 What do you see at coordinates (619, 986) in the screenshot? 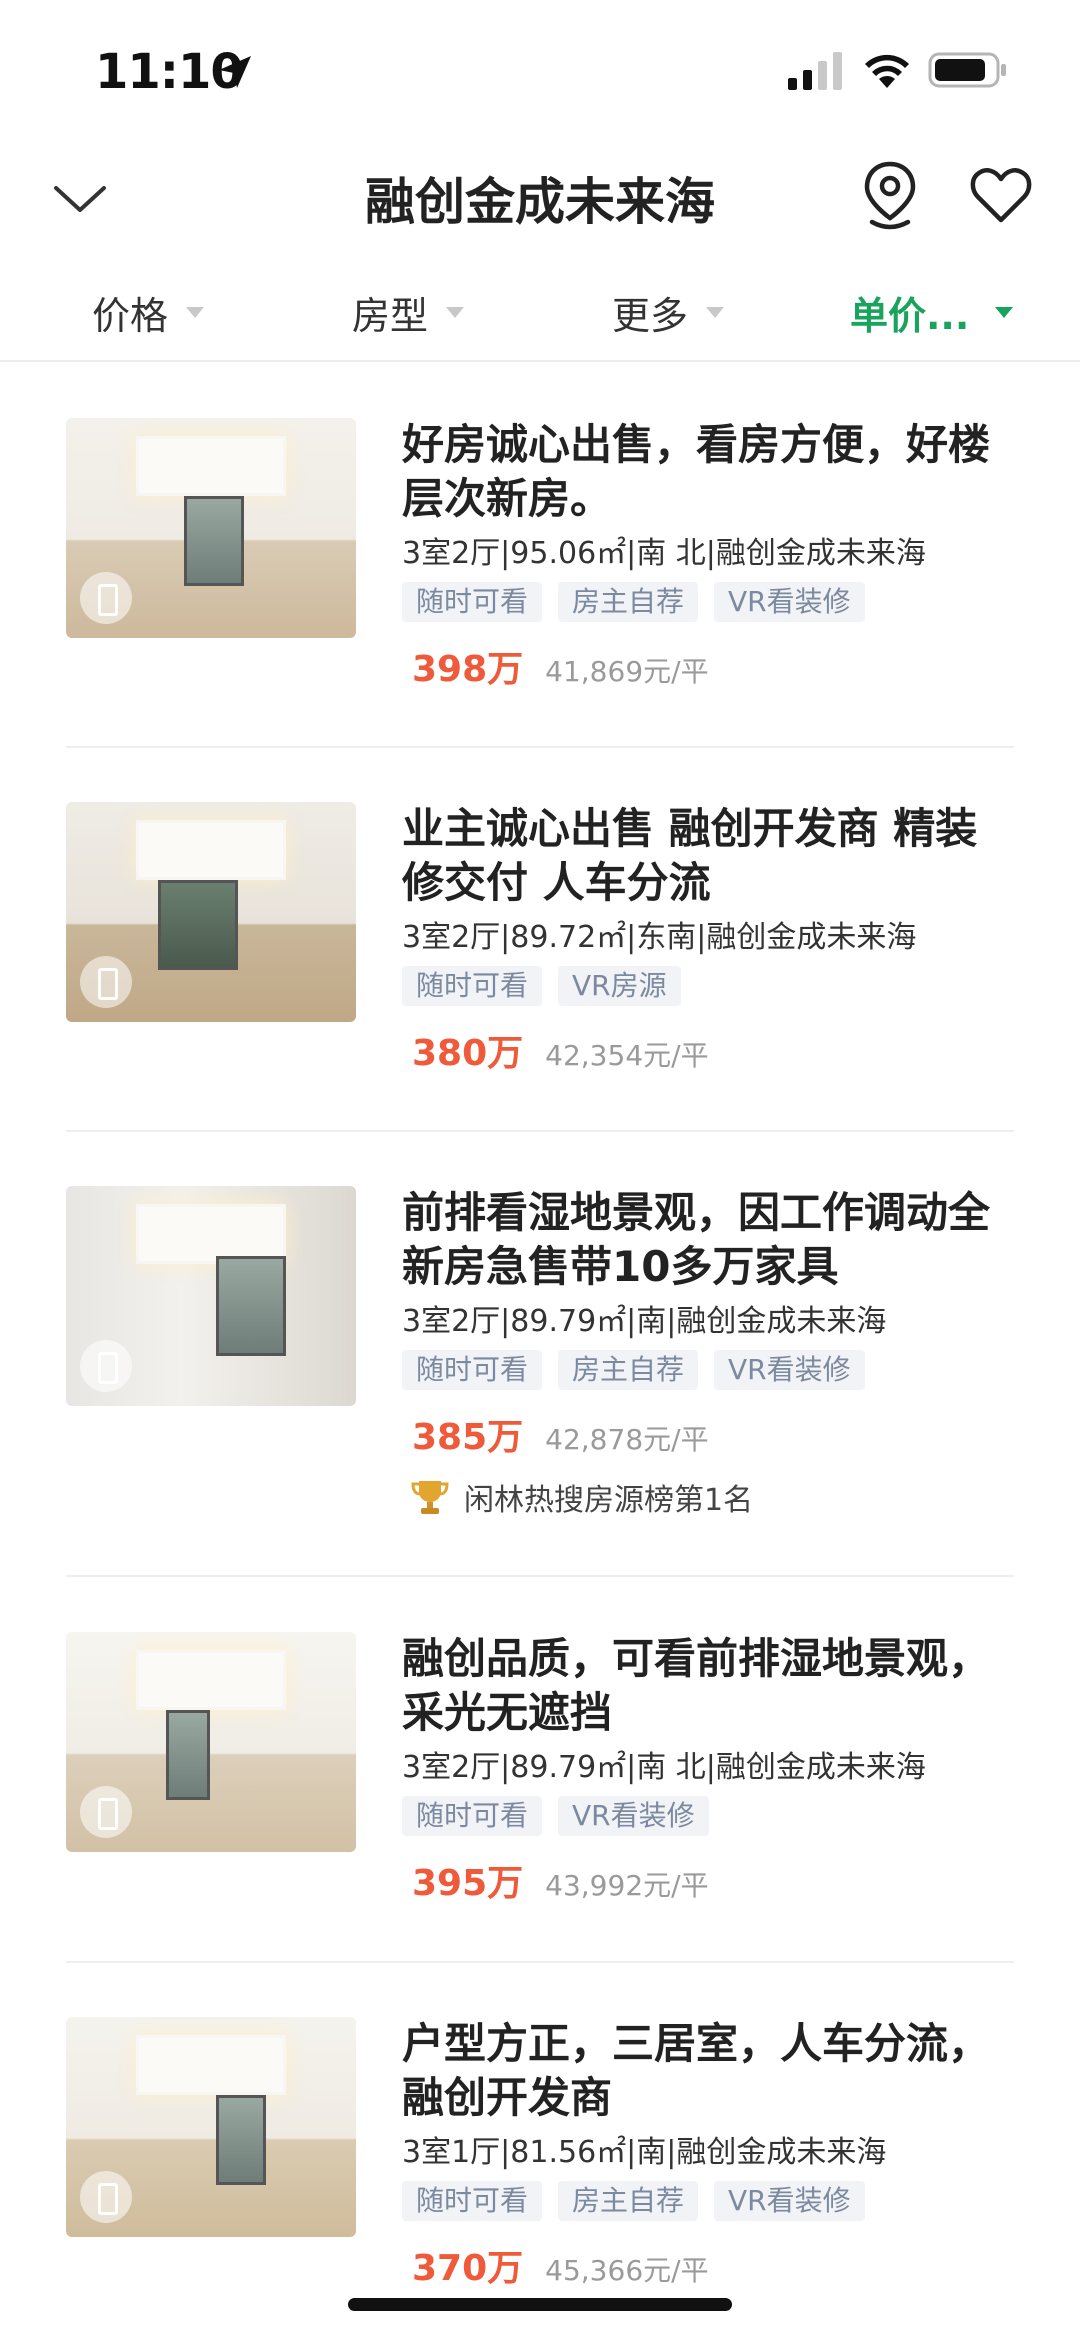
I see `listing-tag: VR房源` at bounding box center [619, 986].